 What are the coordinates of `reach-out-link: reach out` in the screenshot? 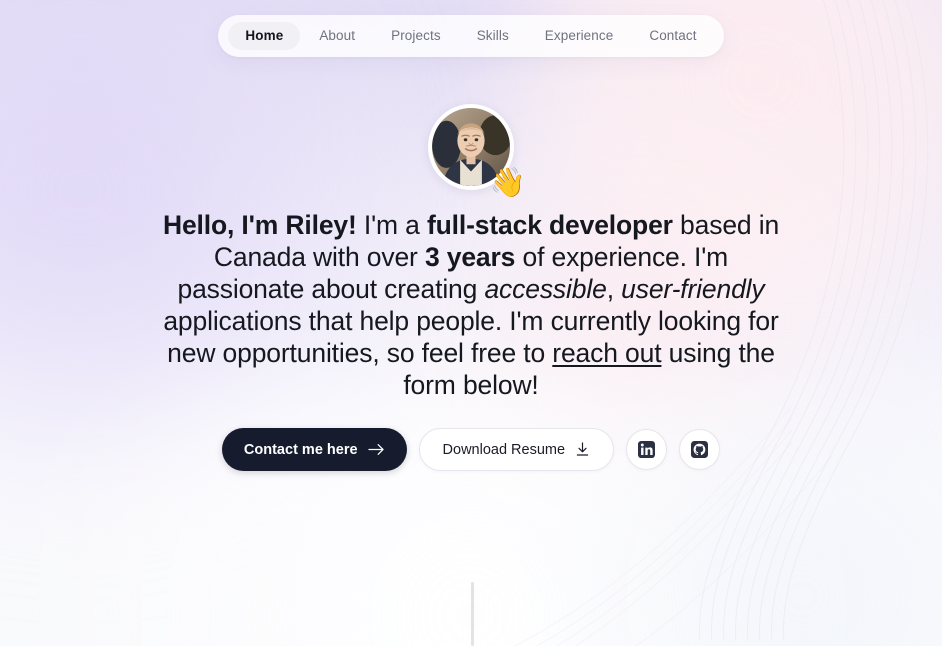 It's located at (606, 353).